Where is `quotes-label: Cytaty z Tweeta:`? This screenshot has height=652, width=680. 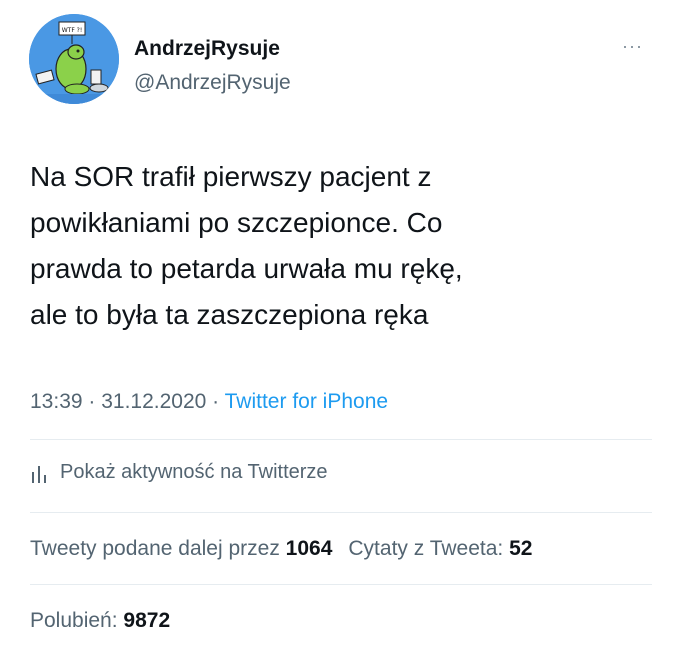 quotes-label: Cytaty z Tweeta: is located at coordinates (429, 548).